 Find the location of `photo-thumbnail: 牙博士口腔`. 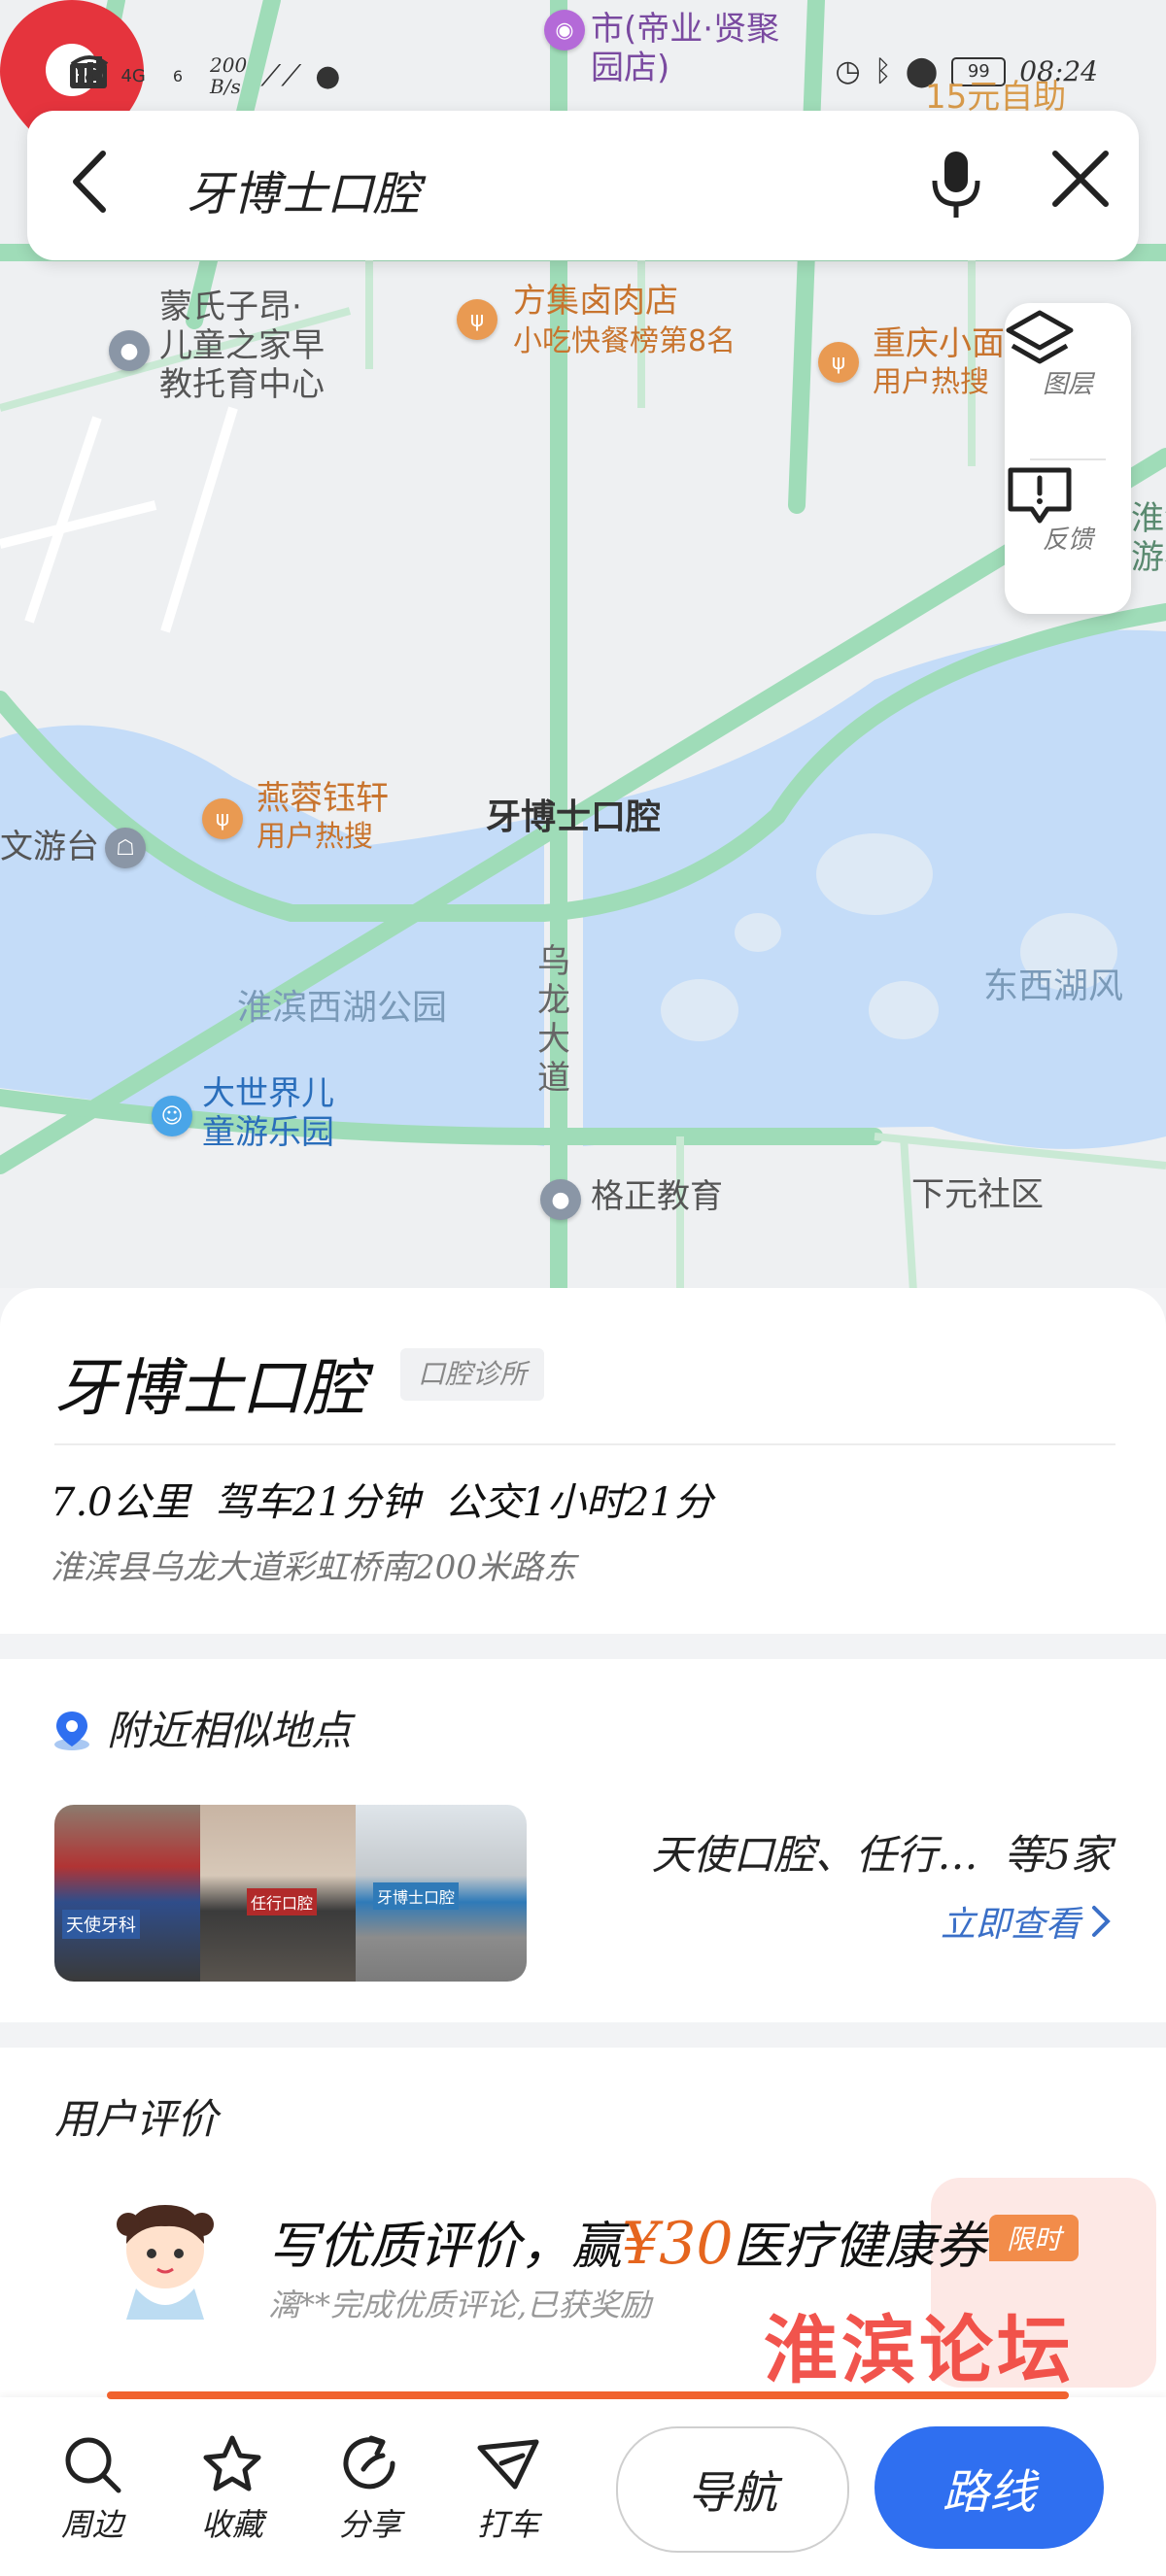

photo-thumbnail: 牙博士口腔 is located at coordinates (441, 1893).